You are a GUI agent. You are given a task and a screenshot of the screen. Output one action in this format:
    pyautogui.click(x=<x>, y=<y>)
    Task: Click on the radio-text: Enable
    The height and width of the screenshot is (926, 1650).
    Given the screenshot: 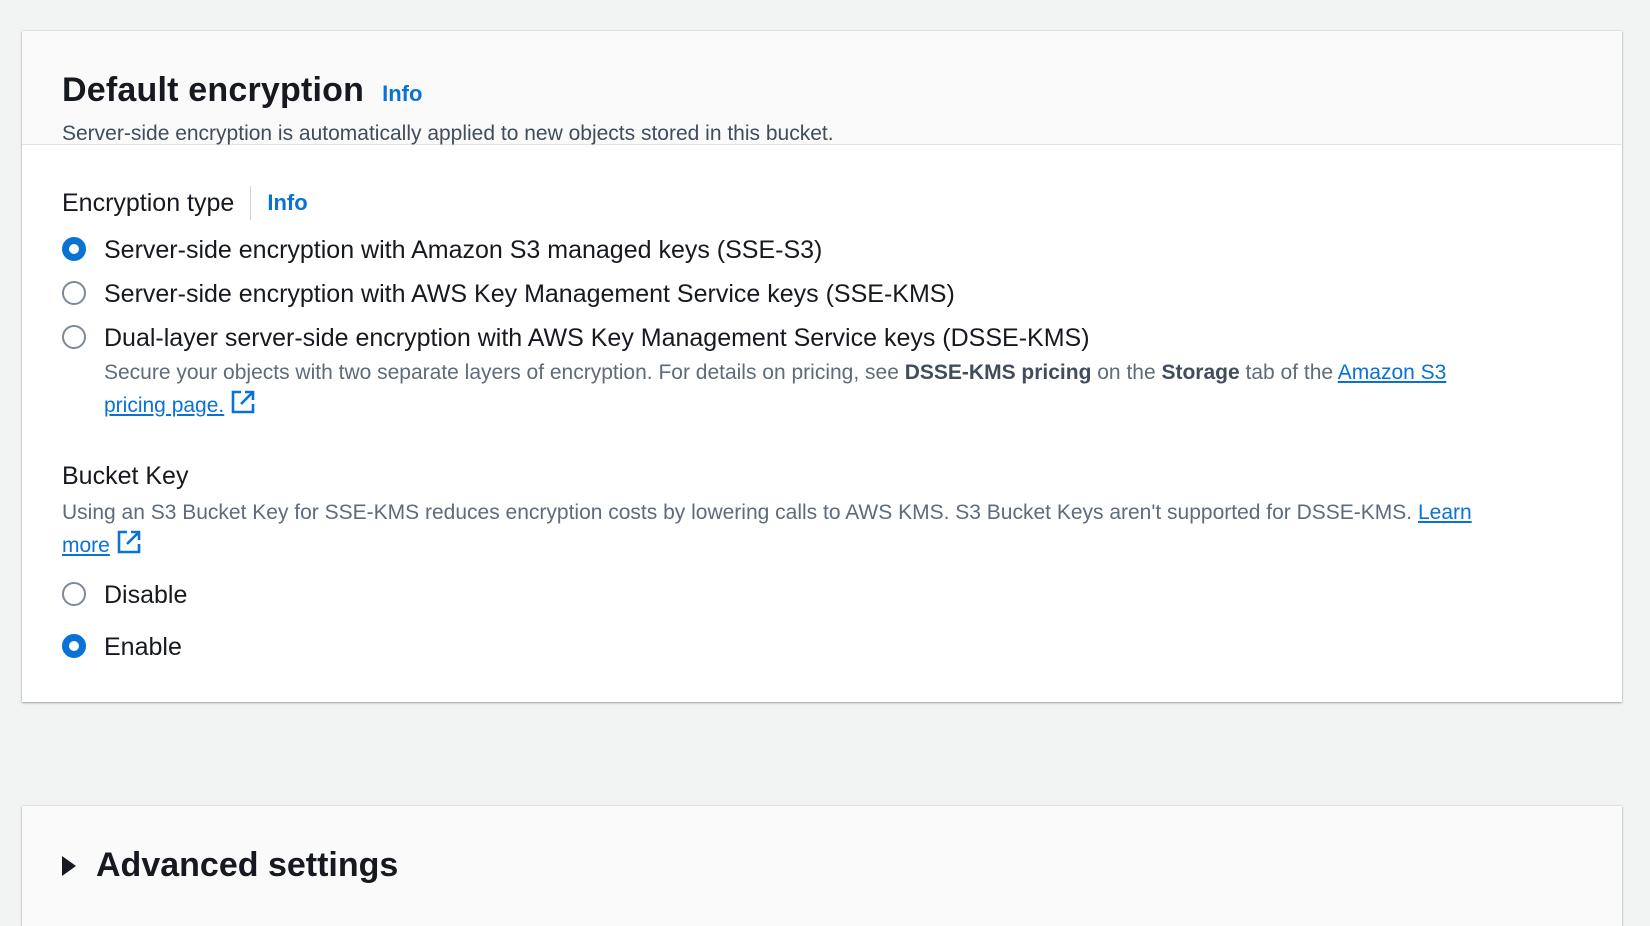 What is the action you would take?
    pyautogui.click(x=143, y=647)
    